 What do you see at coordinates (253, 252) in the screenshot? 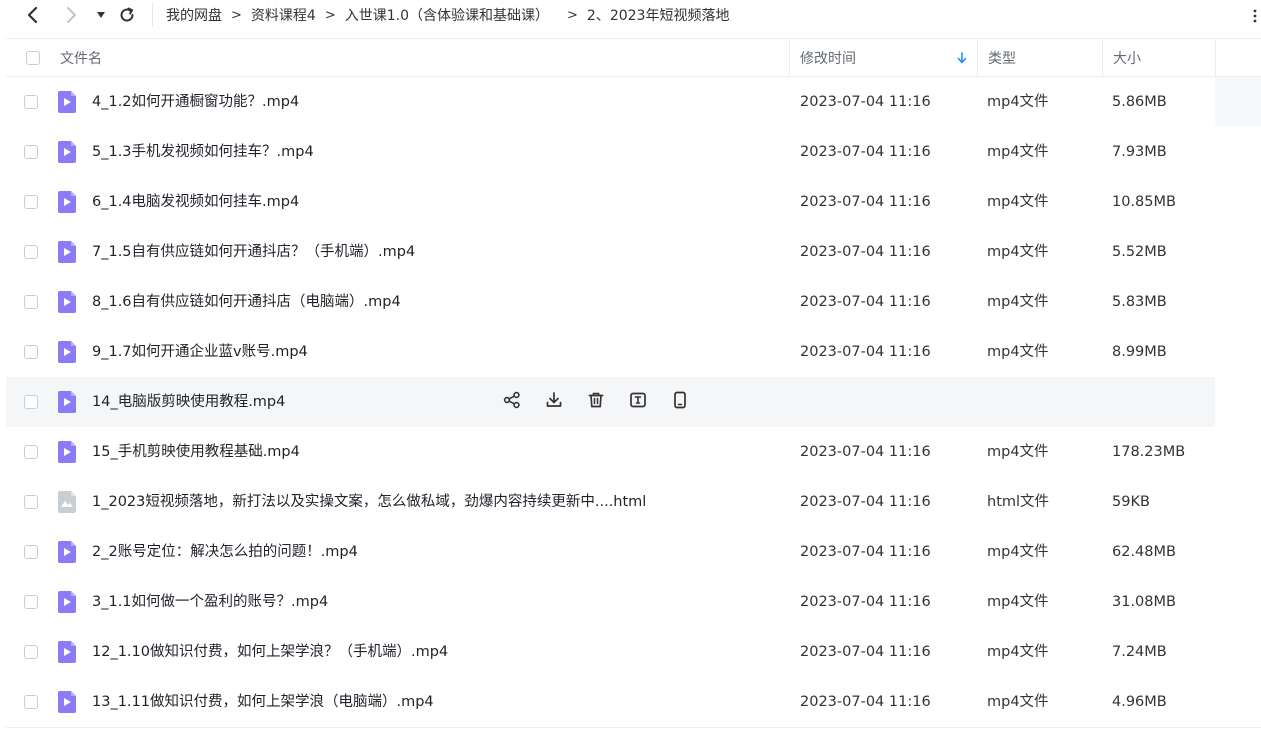
I see `file-name: 7_1.5自有供应链如何开通抖店？（手机端）.mp4` at bounding box center [253, 252].